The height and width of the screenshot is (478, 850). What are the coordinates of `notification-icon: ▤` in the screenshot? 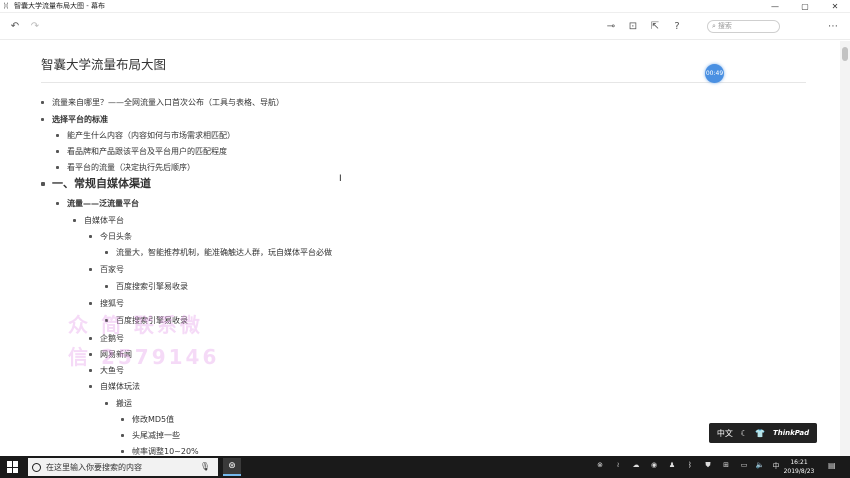 It's located at (832, 465).